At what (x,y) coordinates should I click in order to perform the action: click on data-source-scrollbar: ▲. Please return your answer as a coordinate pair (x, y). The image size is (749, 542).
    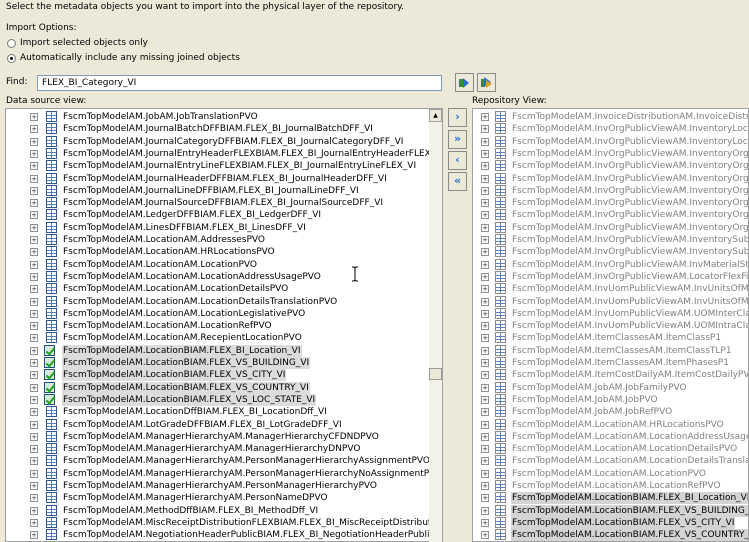
    Looking at the image, I should click on (435, 325).